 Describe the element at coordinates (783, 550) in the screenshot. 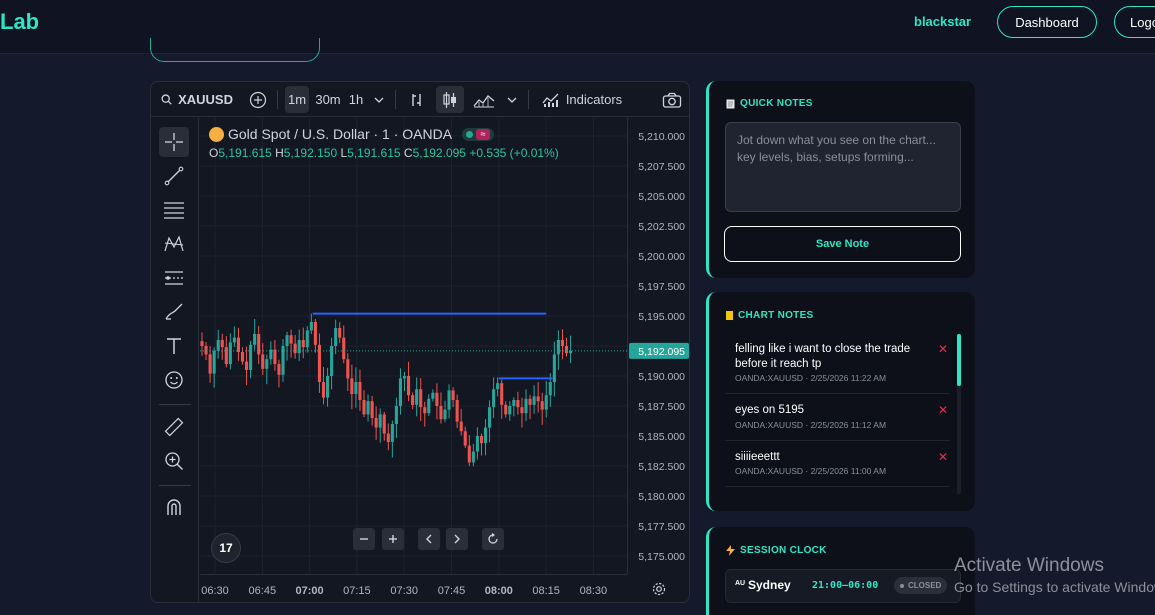

I see `session-clock-title-text: SESSION CLOCK` at that location.